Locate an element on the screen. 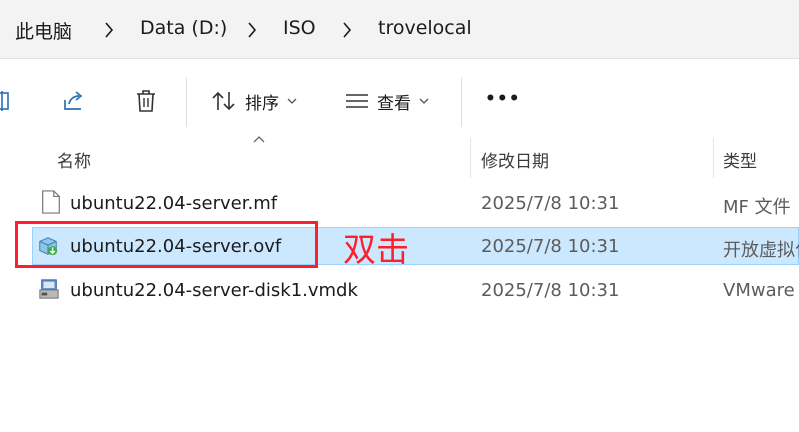  file-name: ubuntu22.04-server-disk1.vmdk is located at coordinates (214, 290).